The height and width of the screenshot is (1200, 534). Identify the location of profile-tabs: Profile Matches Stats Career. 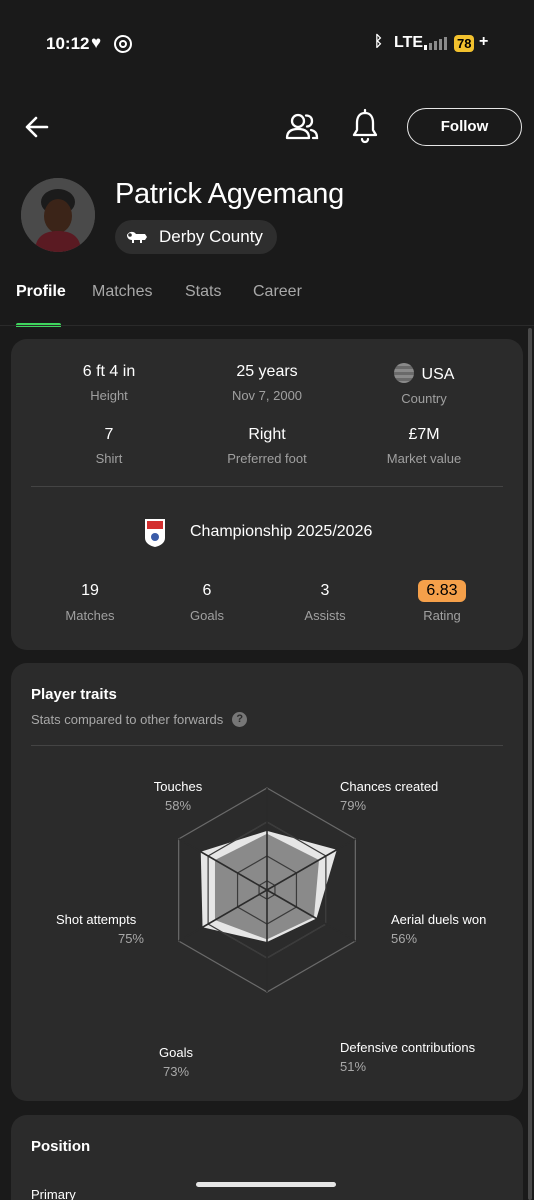
(267, 305).